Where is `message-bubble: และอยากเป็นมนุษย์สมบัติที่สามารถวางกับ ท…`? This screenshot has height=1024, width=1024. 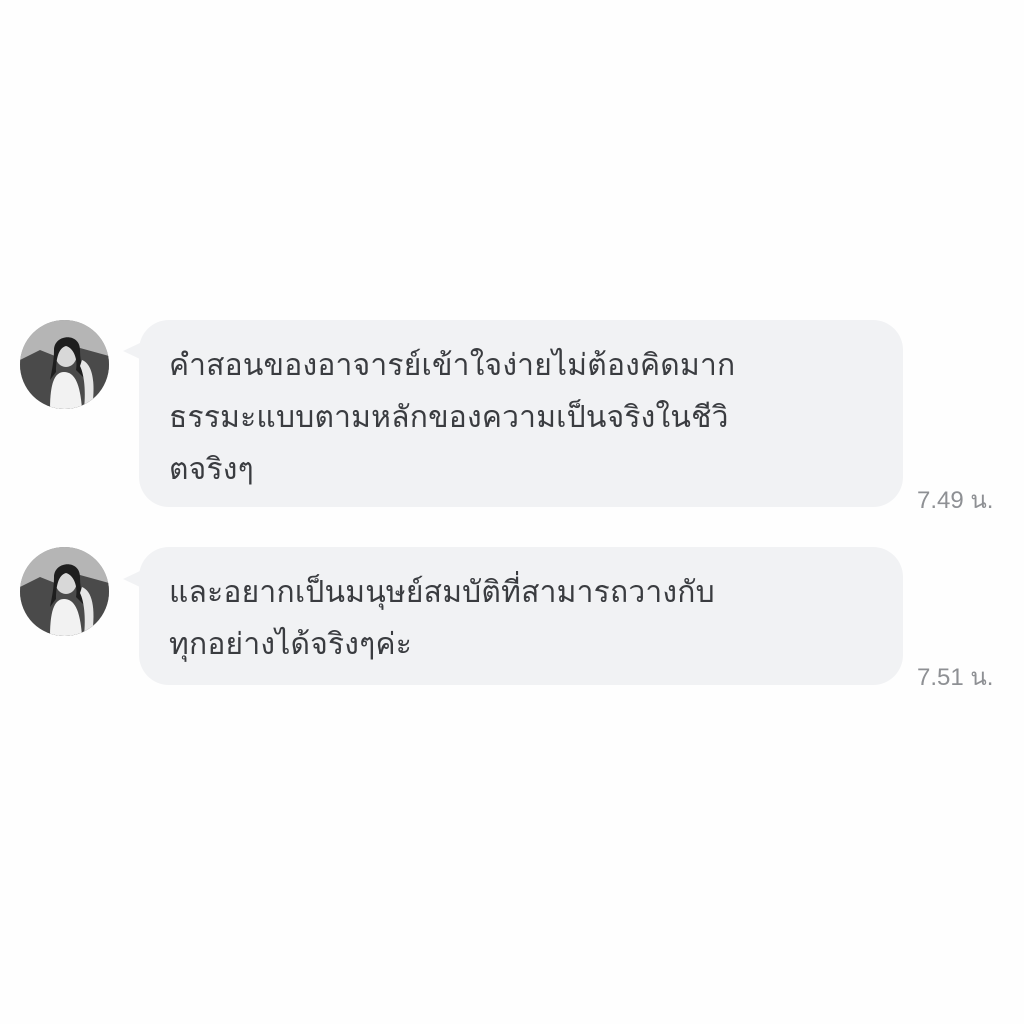
message-bubble: และอยากเป็นมนุษย์สมบัติที่สามารถวางกับ ท… is located at coordinates (521, 616).